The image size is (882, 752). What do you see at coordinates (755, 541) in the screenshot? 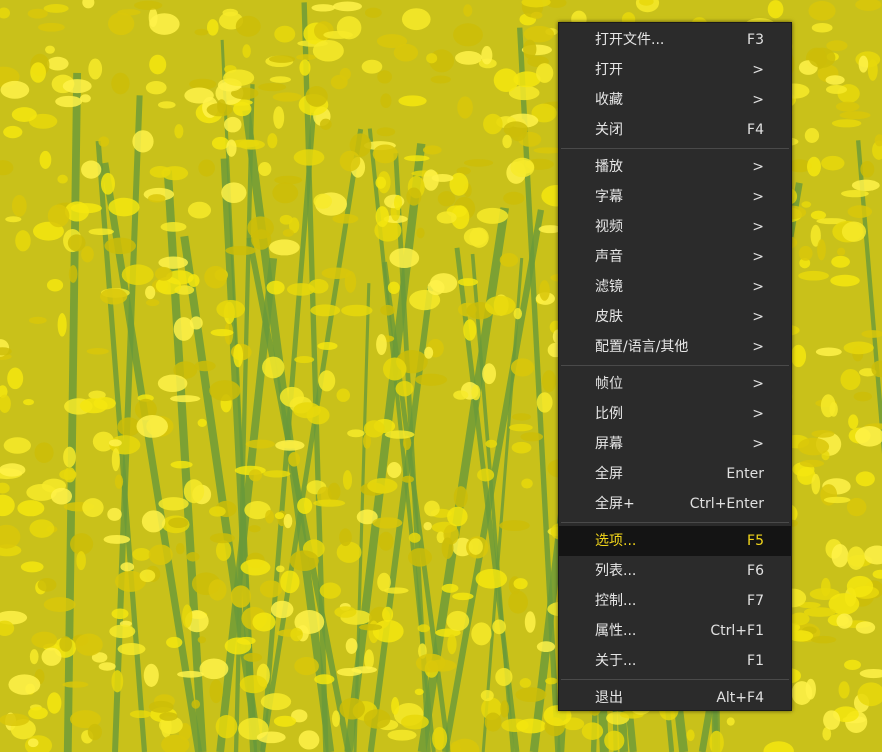
I see `menu-item-shortcut: F5` at bounding box center [755, 541].